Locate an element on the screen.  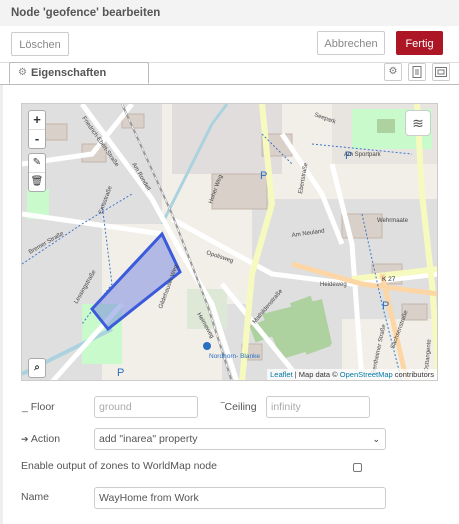
search-control: ⌕ is located at coordinates (37, 368).